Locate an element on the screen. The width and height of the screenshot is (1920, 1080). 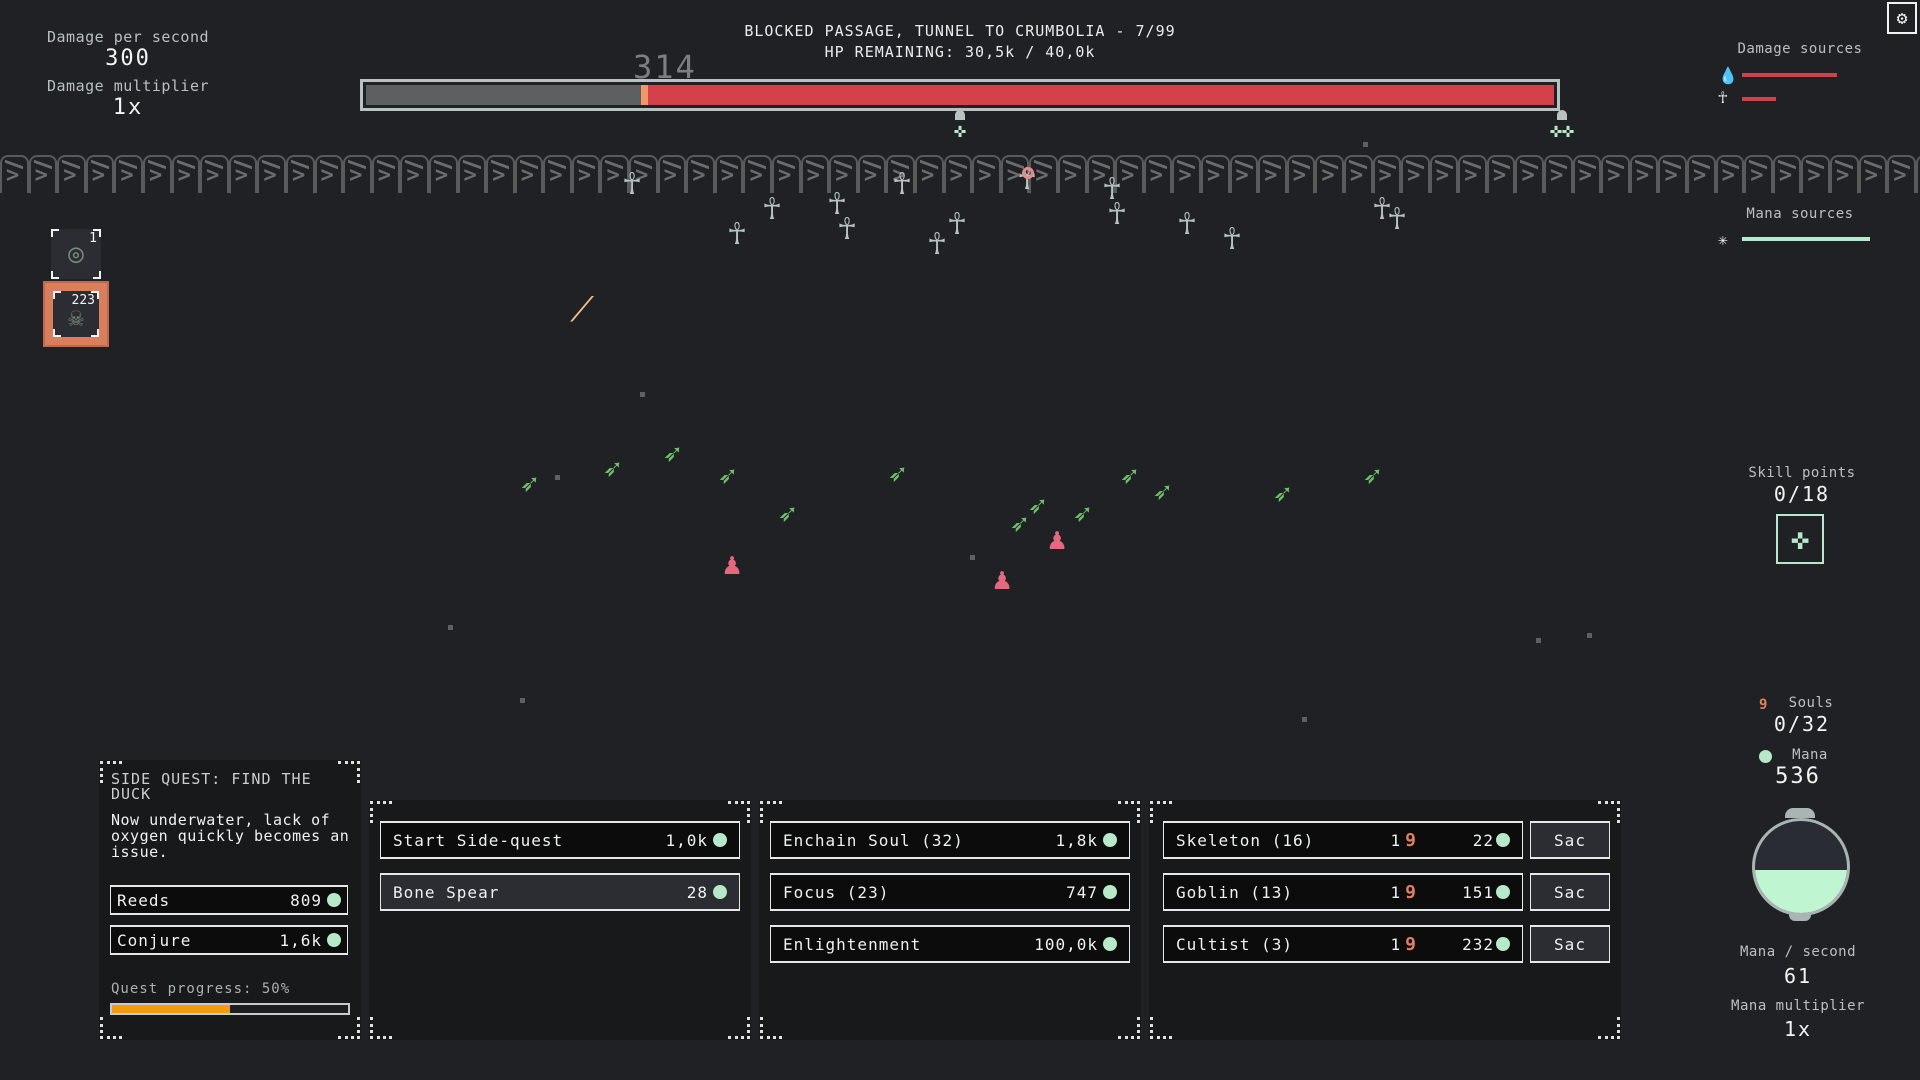
particle is located at coordinates (1304, 719).